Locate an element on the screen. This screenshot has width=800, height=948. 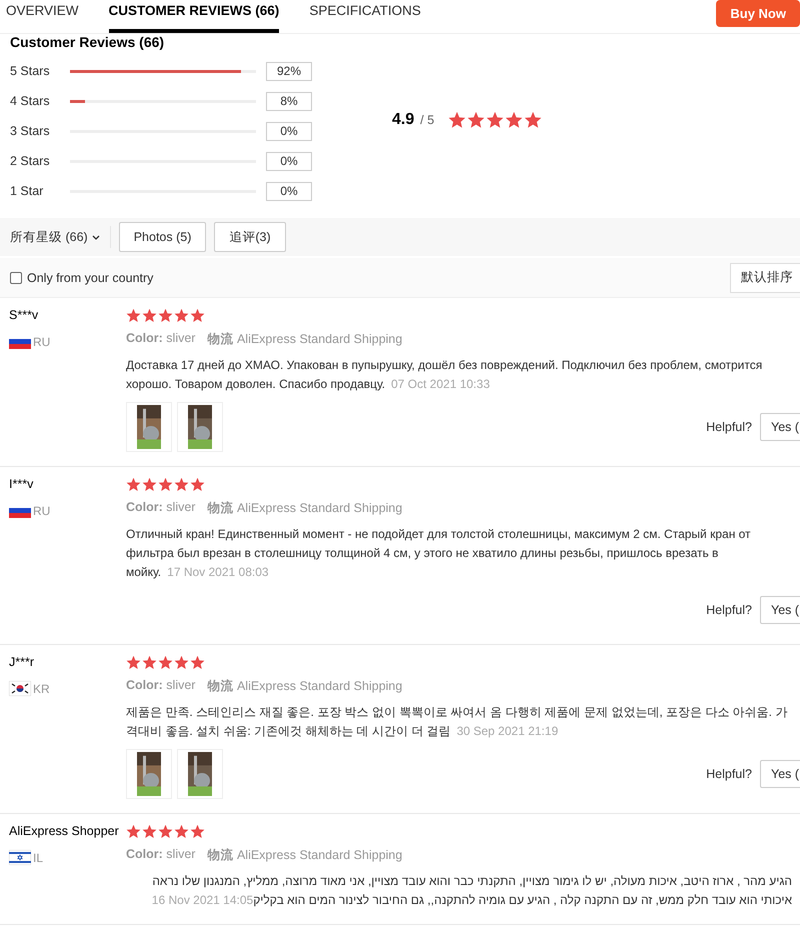
rating-label: 4 Stars is located at coordinates (30, 101).